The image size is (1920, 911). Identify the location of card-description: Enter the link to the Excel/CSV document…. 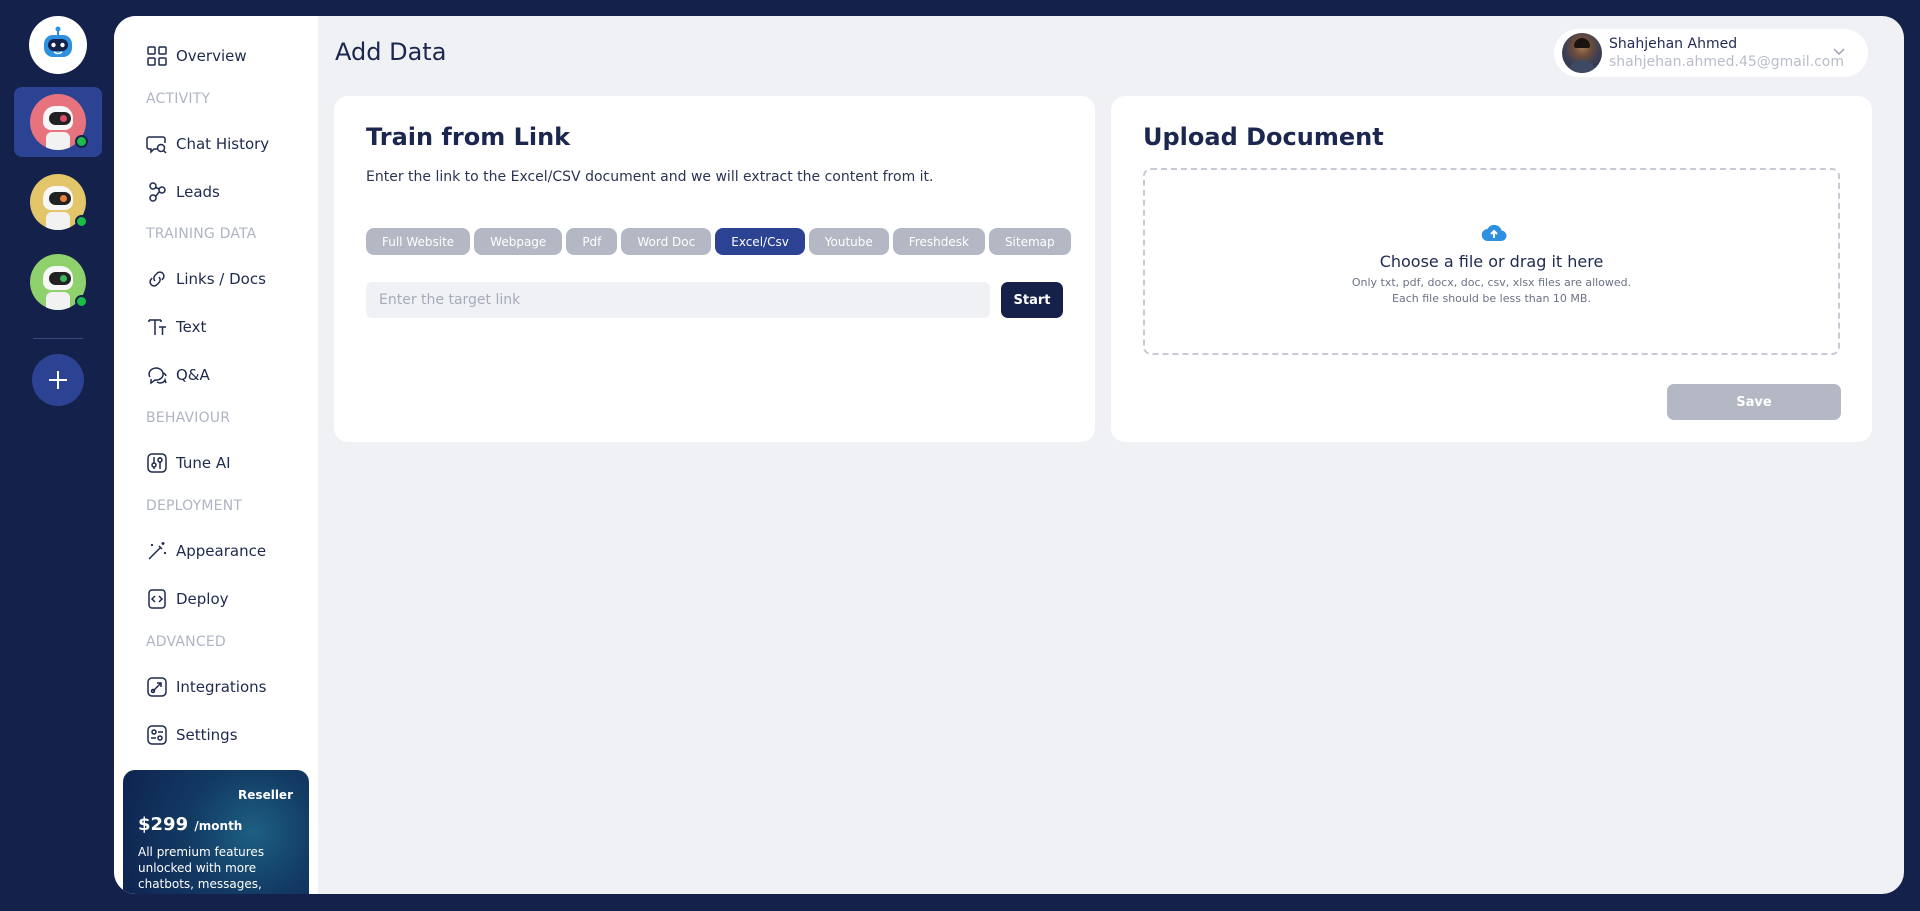
(650, 177).